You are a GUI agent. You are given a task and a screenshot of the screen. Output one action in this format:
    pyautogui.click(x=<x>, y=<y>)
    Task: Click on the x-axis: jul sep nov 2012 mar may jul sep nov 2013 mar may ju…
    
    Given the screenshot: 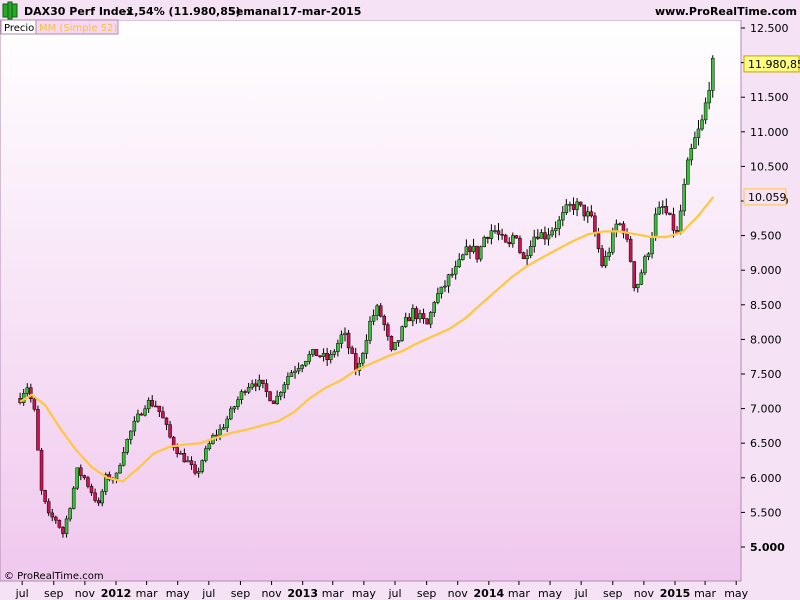 What is the action you would take?
    pyautogui.click(x=382, y=590)
    